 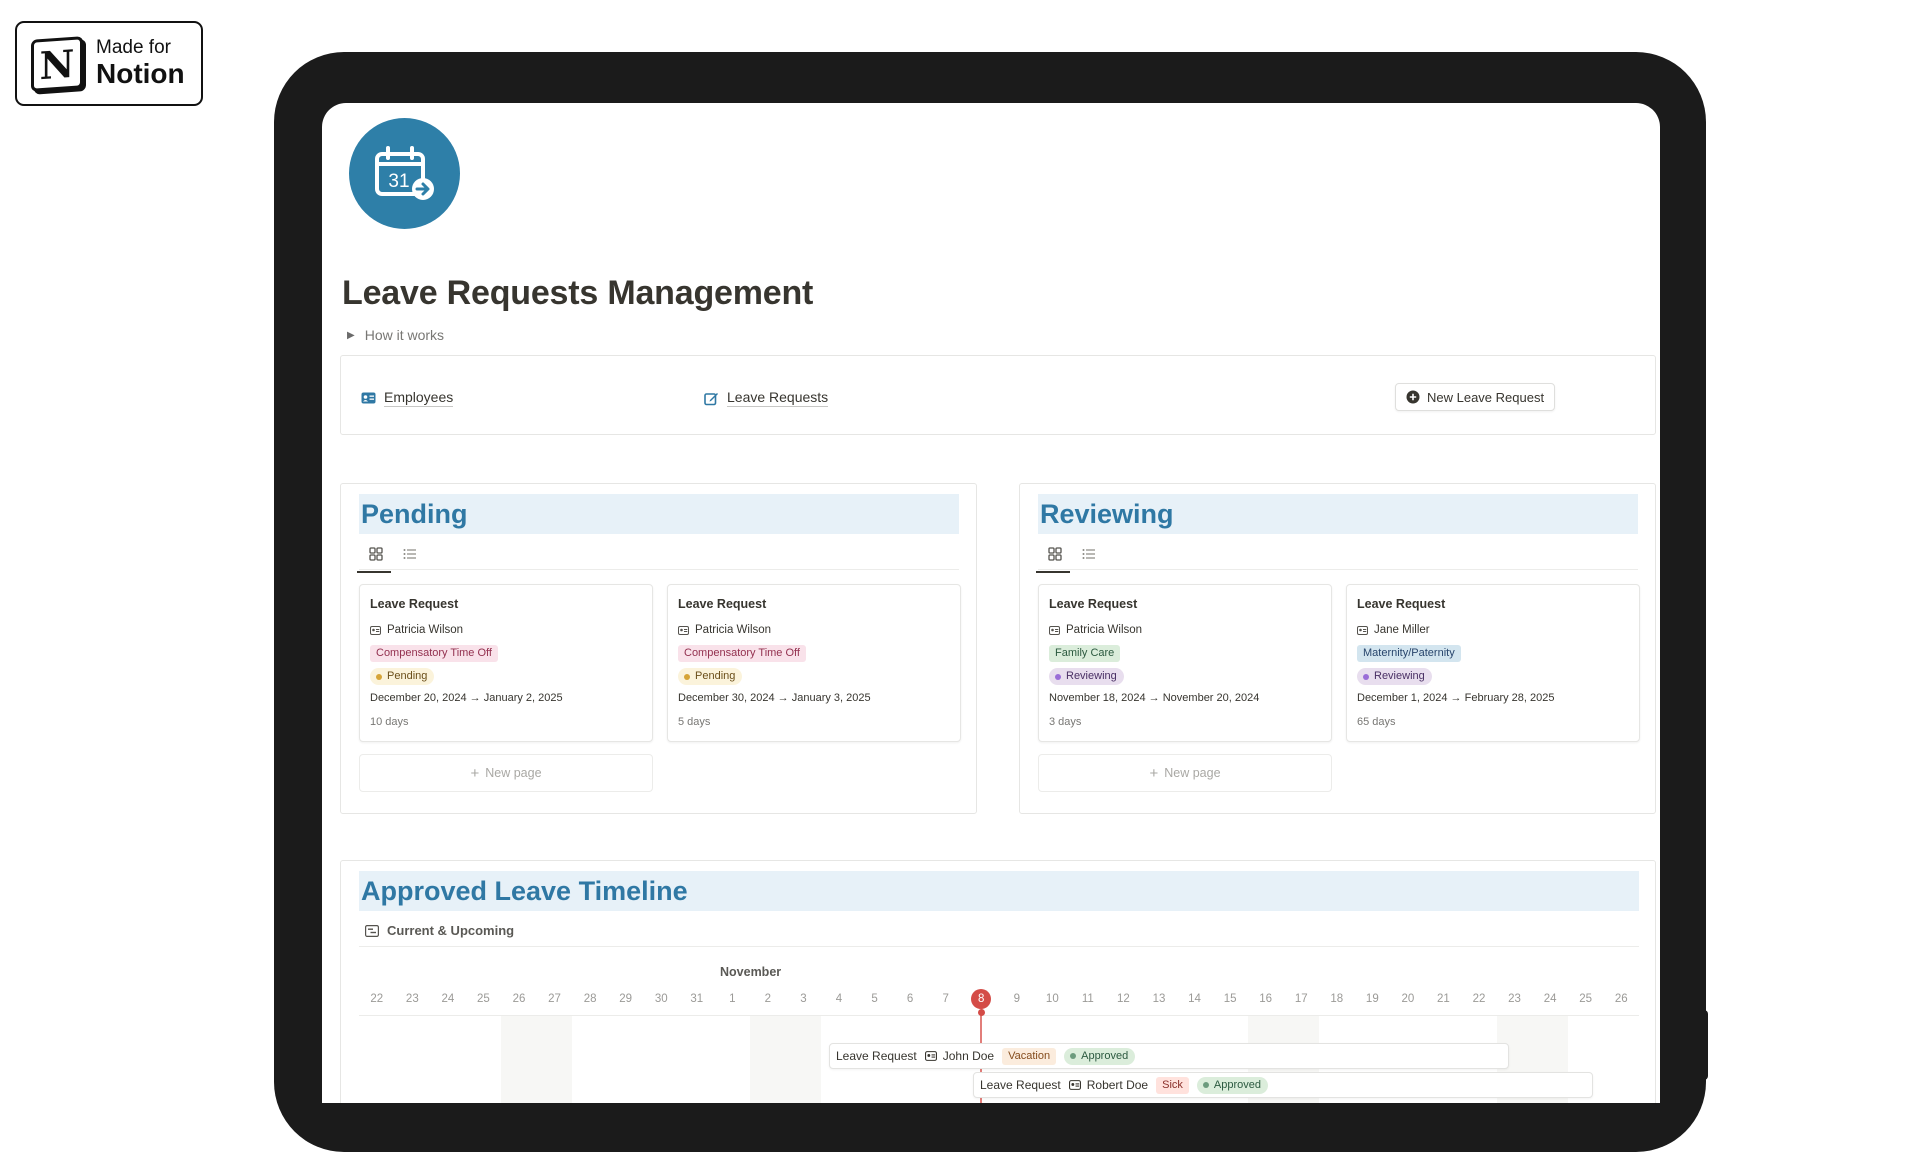 I want to click on timeline-day: 2, so click(x=768, y=999).